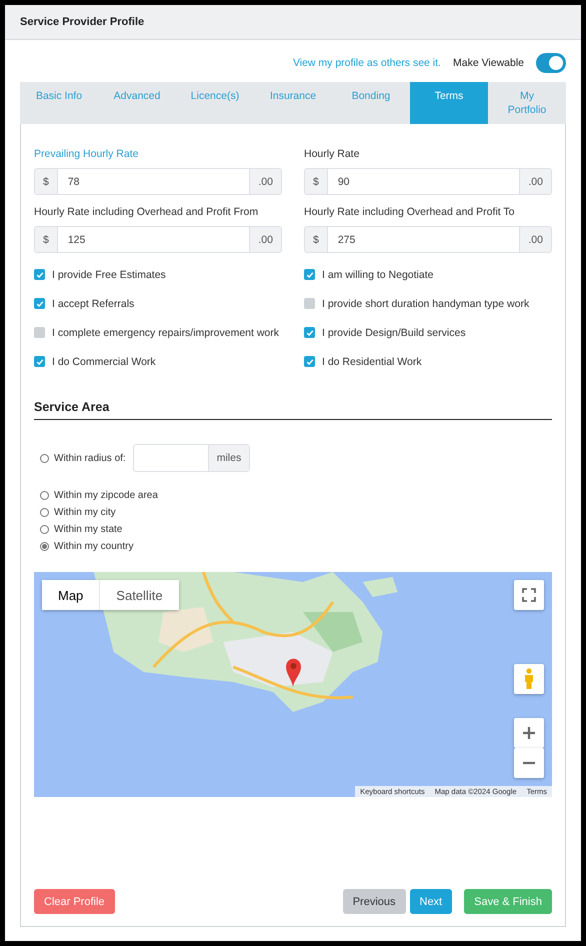  Describe the element at coordinates (378, 275) in the screenshot. I see `checkbox-label: I am willing to Negotiate` at that location.